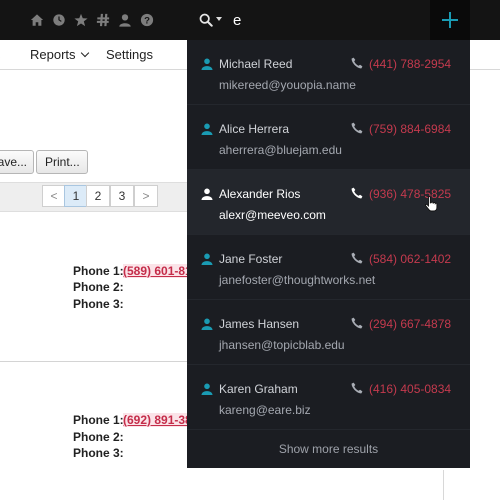 This screenshot has height=500, width=500. What do you see at coordinates (410, 194) in the screenshot?
I see `result-phone-link: (936) 478-5825` at bounding box center [410, 194].